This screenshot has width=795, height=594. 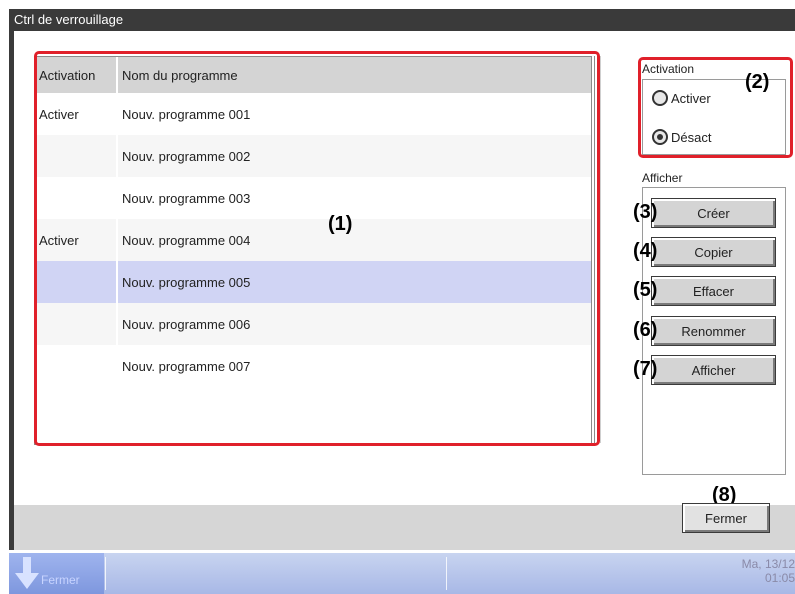 What do you see at coordinates (757, 82) in the screenshot?
I see `callout-label: (2)` at bounding box center [757, 82].